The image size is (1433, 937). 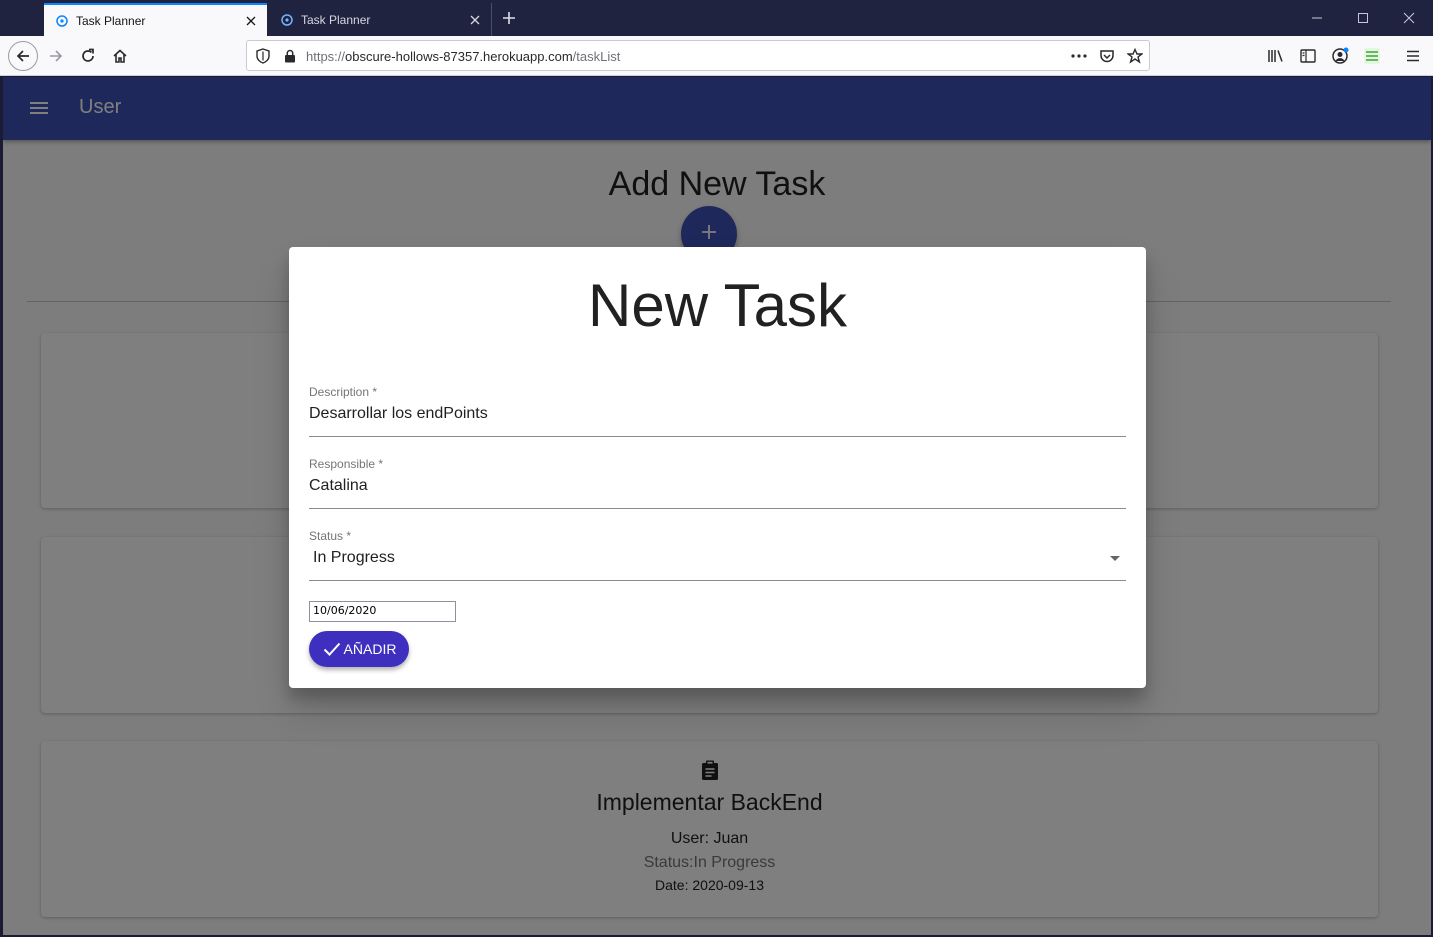 What do you see at coordinates (1340, 56) in the screenshot?
I see `account-icon` at bounding box center [1340, 56].